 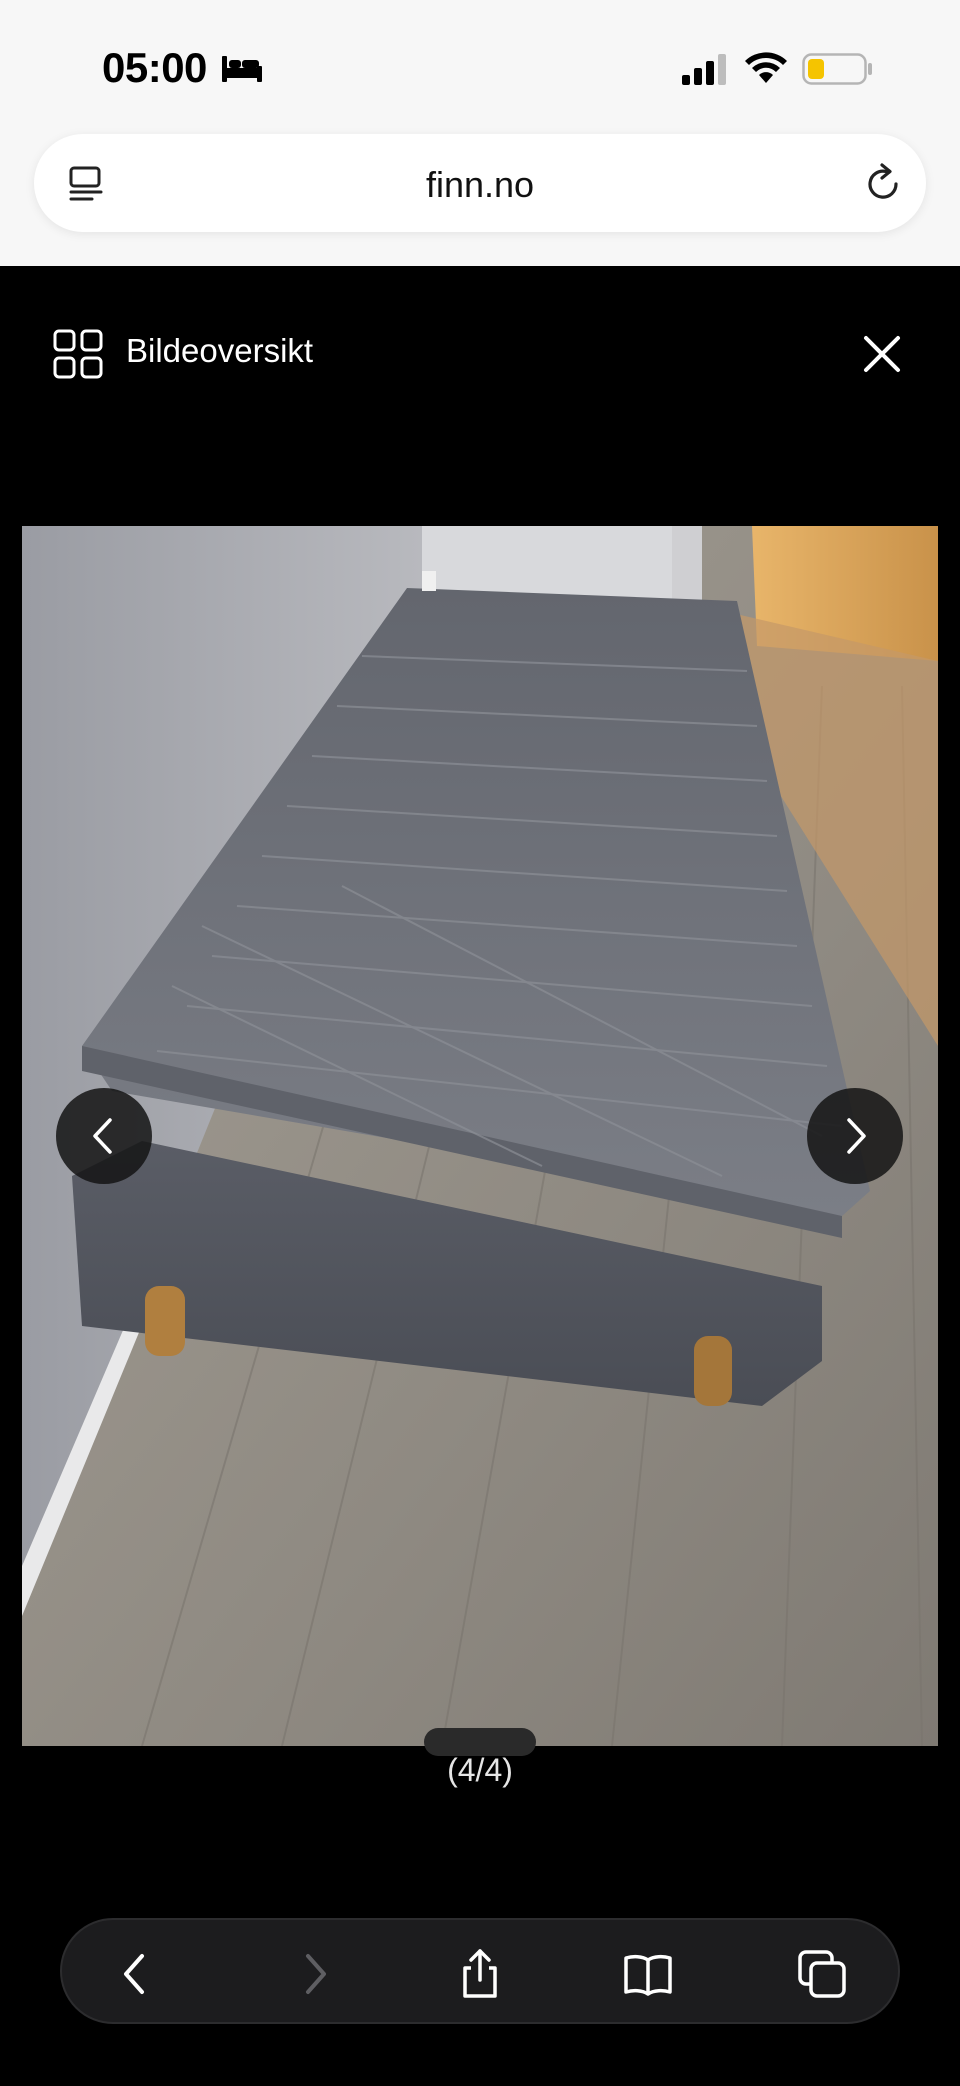 What do you see at coordinates (837, 69) in the screenshot?
I see `battery-icon` at bounding box center [837, 69].